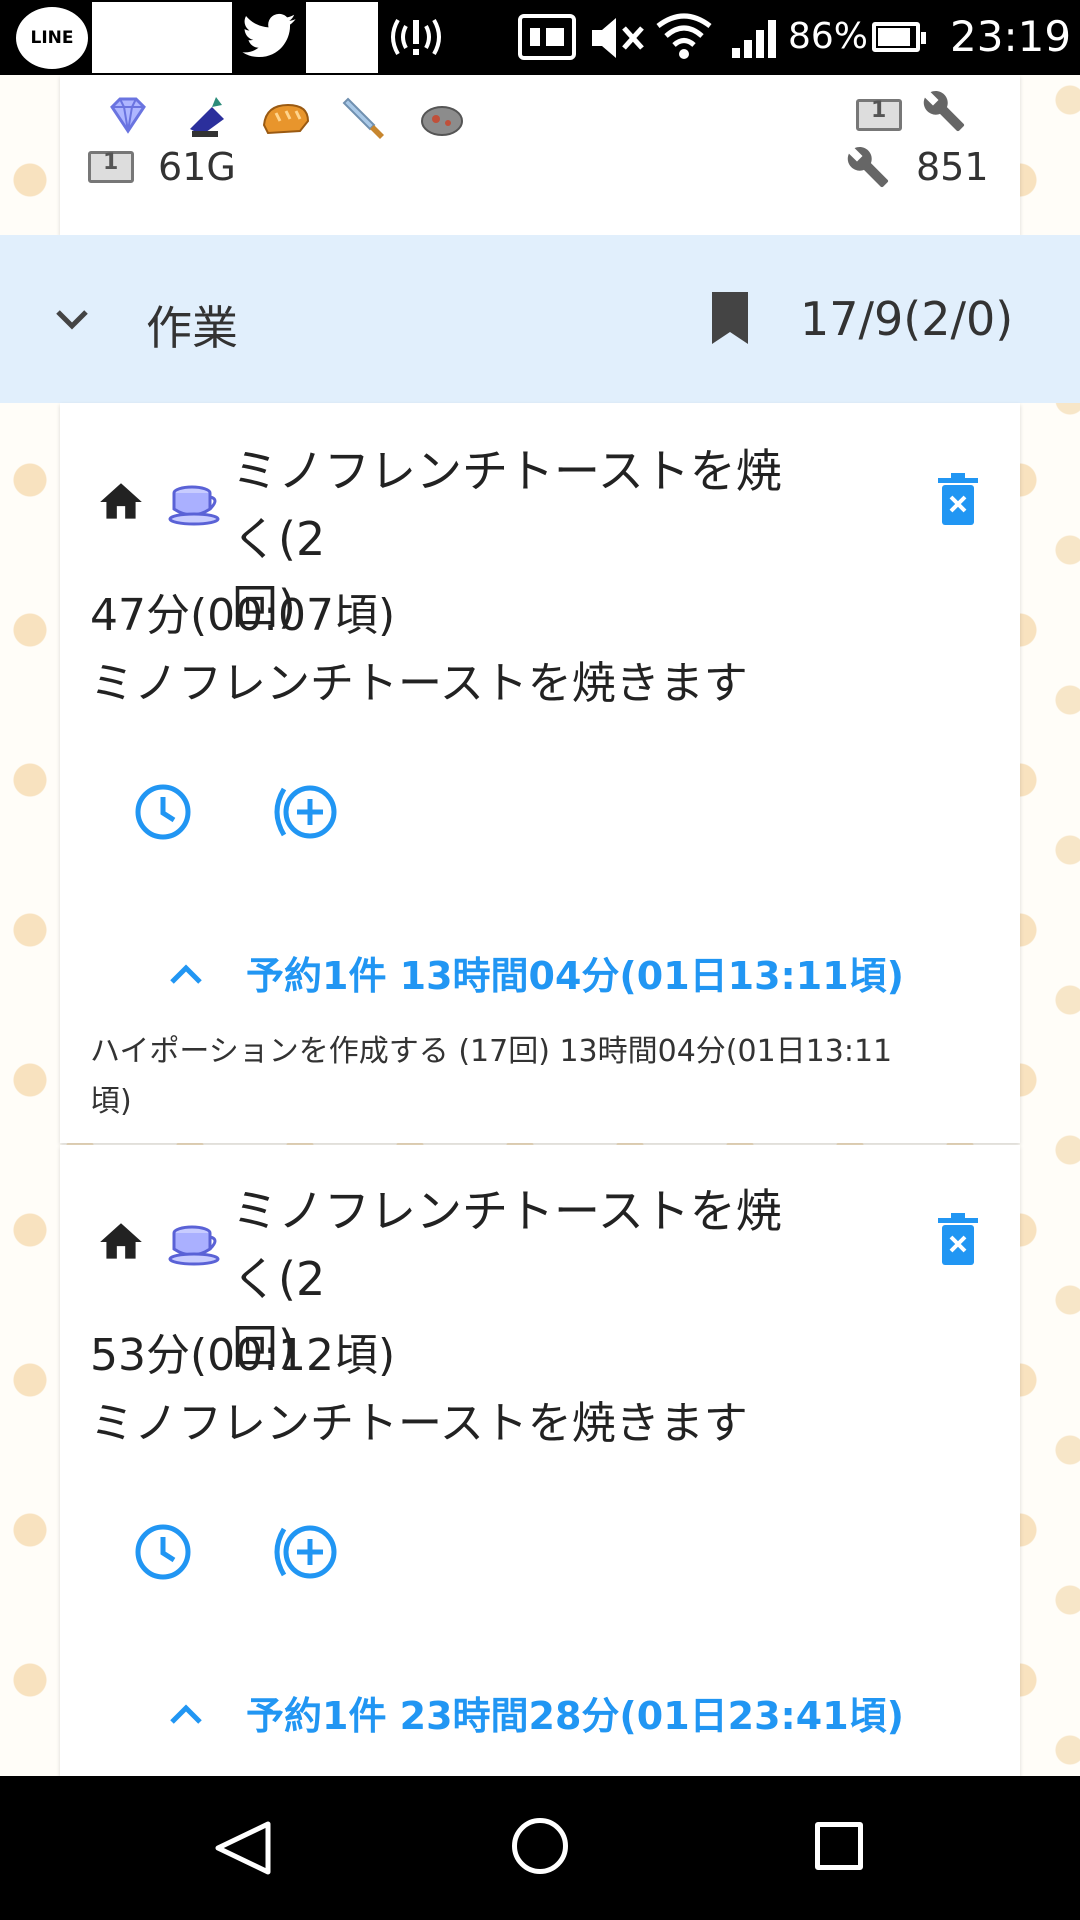  What do you see at coordinates (952, 167) in the screenshot?
I see `tools-value: 851` at bounding box center [952, 167].